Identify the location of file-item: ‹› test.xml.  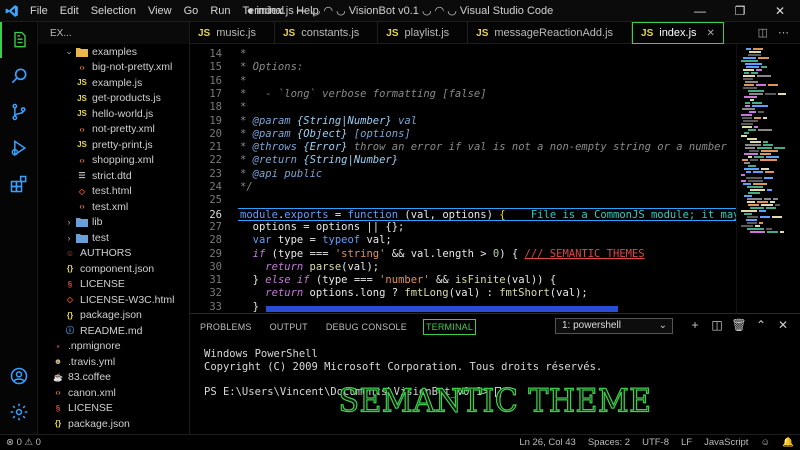
(113, 207).